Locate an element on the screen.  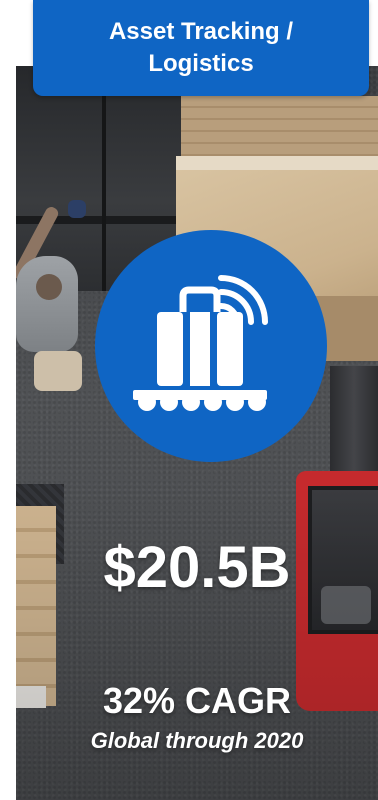
luggage-conveyor-wireless-icon is located at coordinates (200, 343).